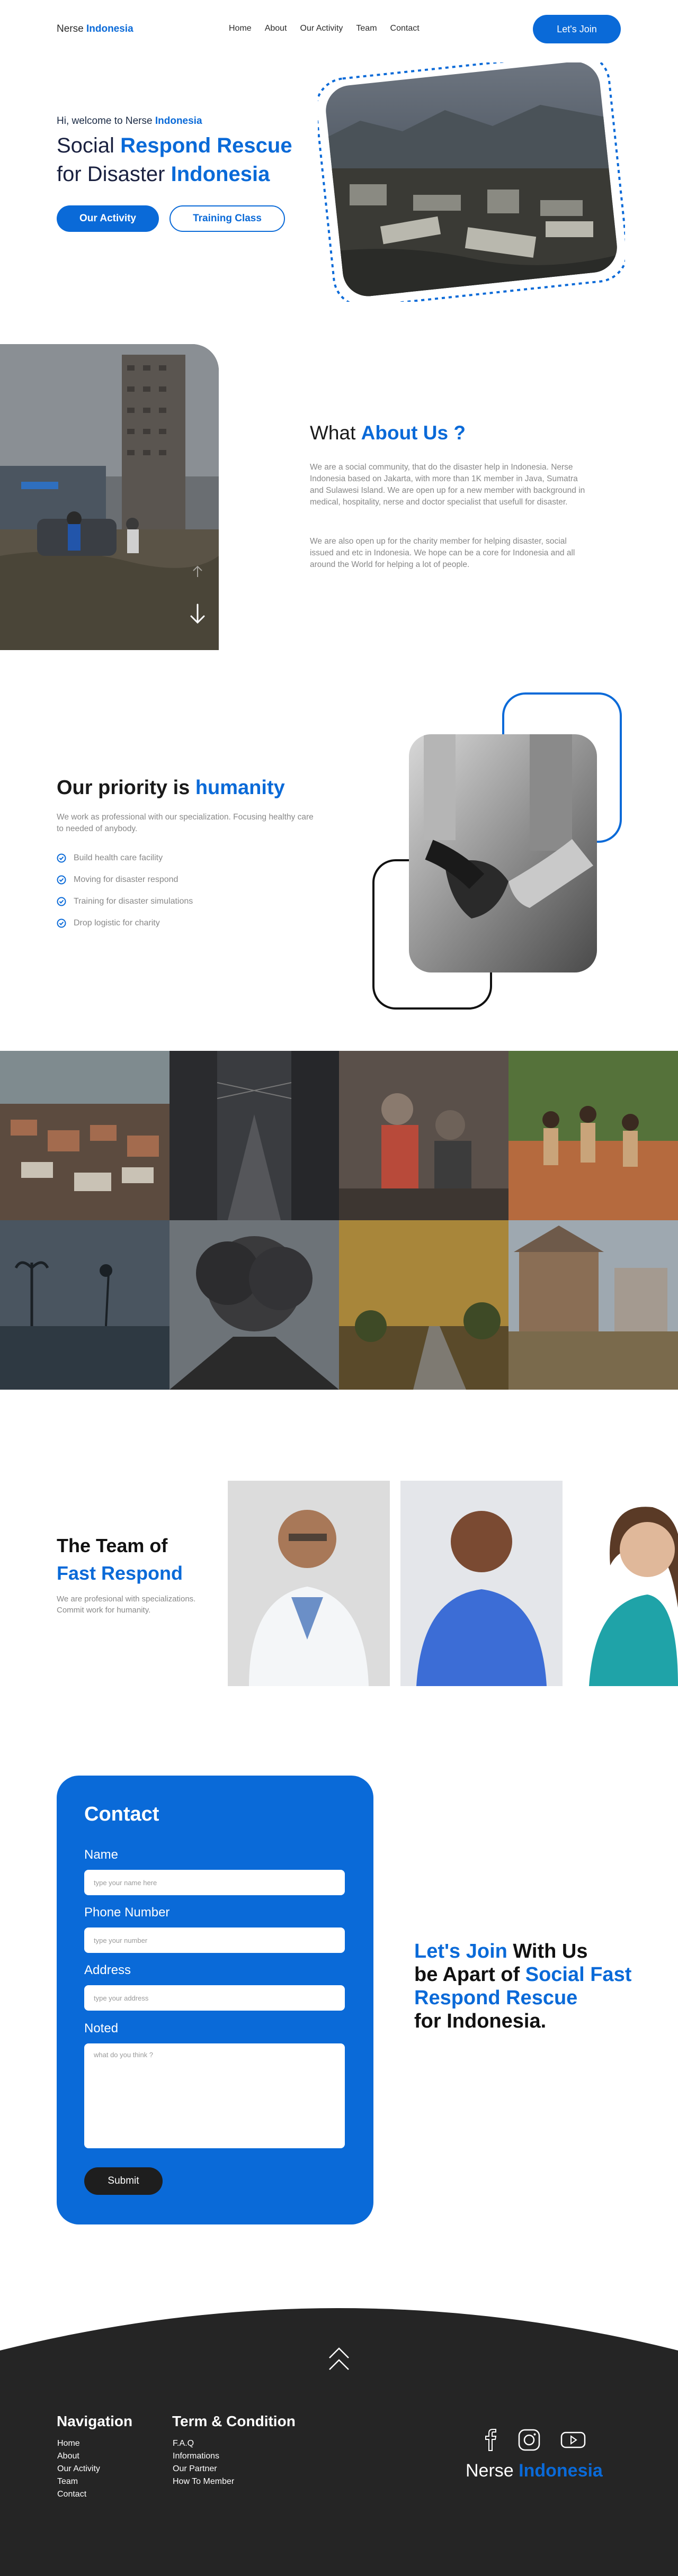 The height and width of the screenshot is (2576, 678). Describe the element at coordinates (480, 2021) in the screenshot. I see `join-text-3: for Indonesia.` at that location.